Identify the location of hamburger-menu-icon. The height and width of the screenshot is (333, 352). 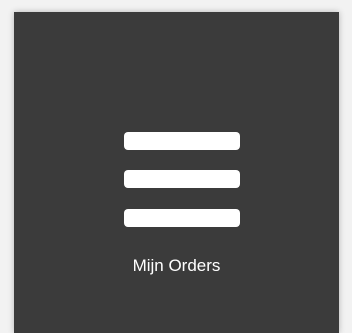
(182, 180).